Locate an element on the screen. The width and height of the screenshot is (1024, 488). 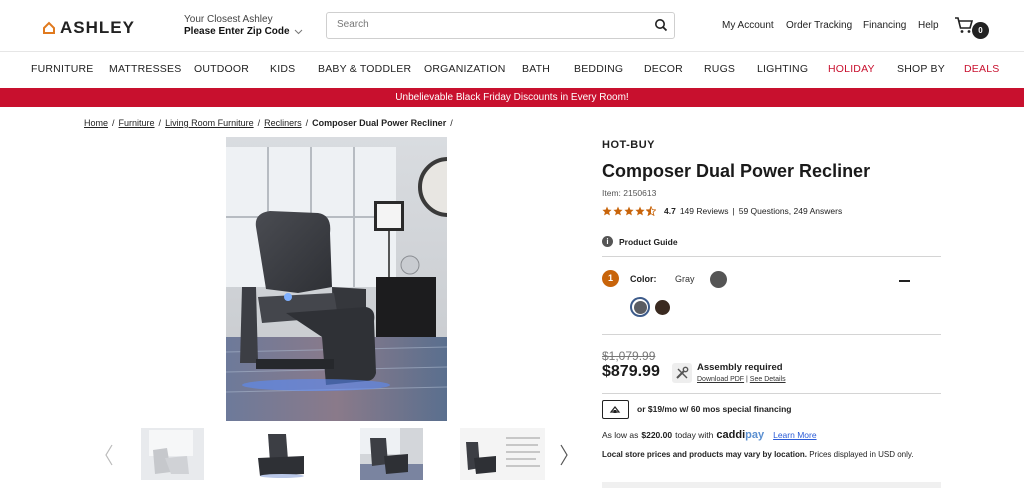
breadcrumb-living-room: Living Room Furniture is located at coordinates (209, 123).